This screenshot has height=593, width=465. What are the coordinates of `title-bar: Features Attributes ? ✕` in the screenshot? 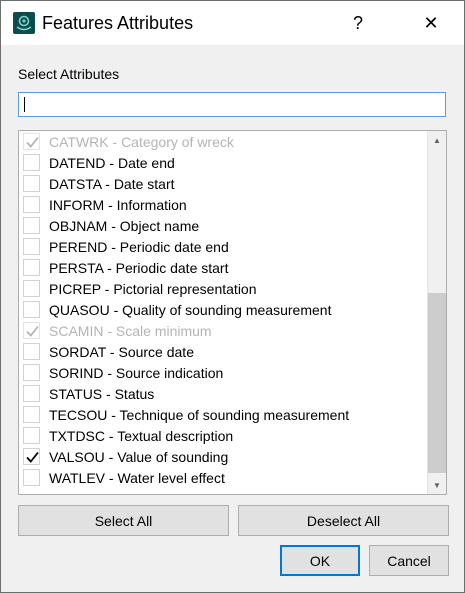 It's located at (232, 23).